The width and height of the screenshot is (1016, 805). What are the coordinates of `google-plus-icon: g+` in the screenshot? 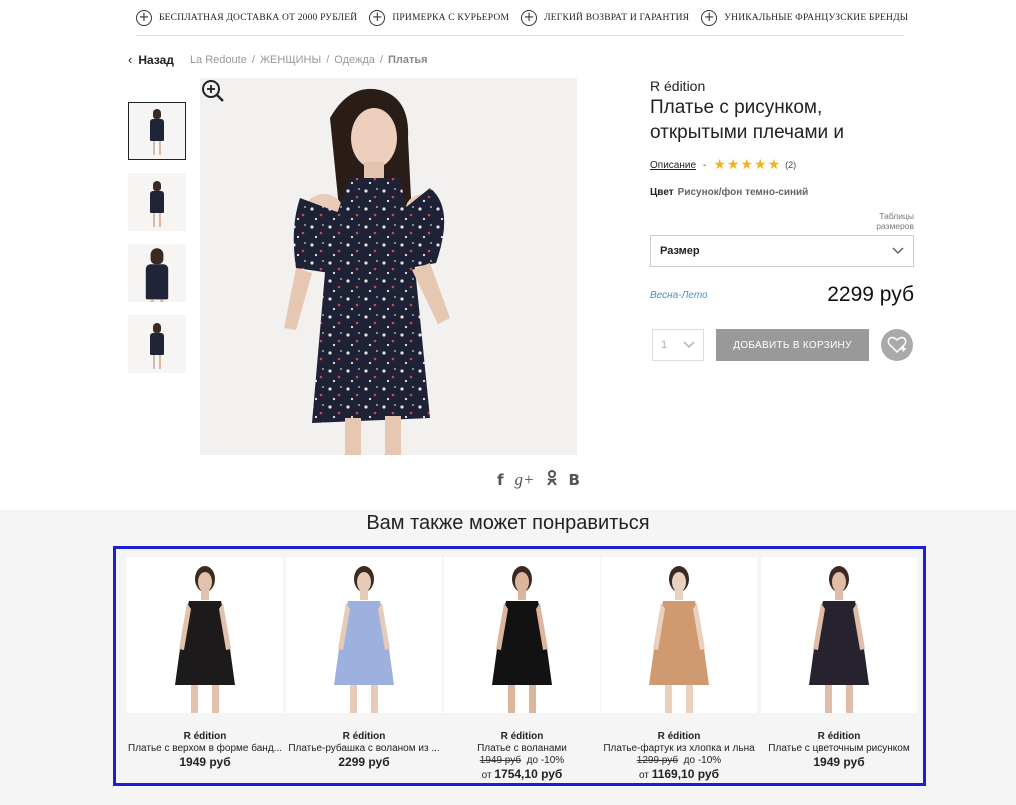 It's located at (525, 480).